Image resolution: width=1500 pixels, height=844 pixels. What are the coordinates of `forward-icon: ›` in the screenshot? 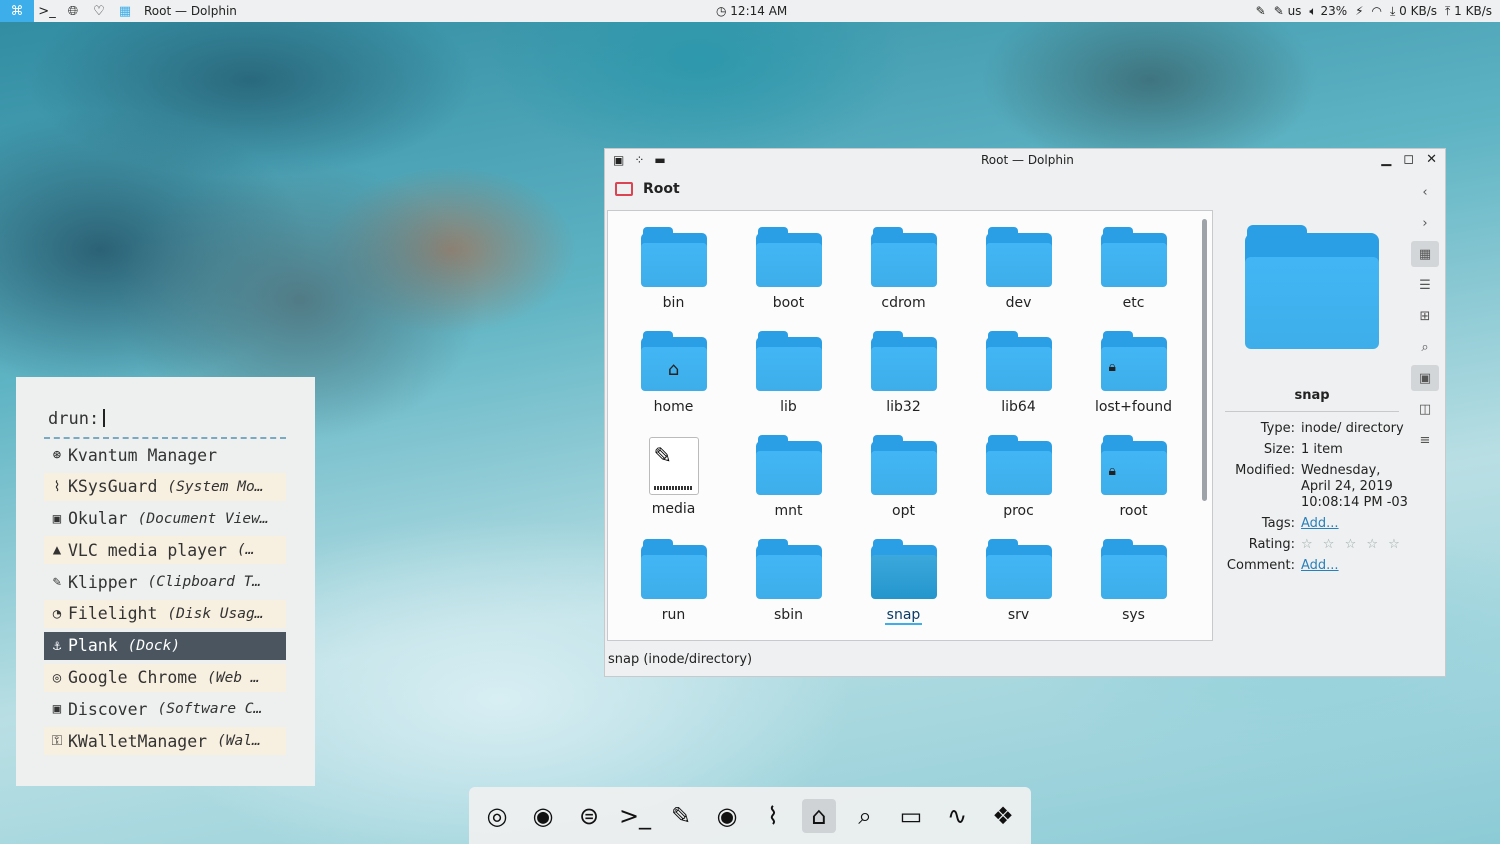 It's located at (1425, 223).